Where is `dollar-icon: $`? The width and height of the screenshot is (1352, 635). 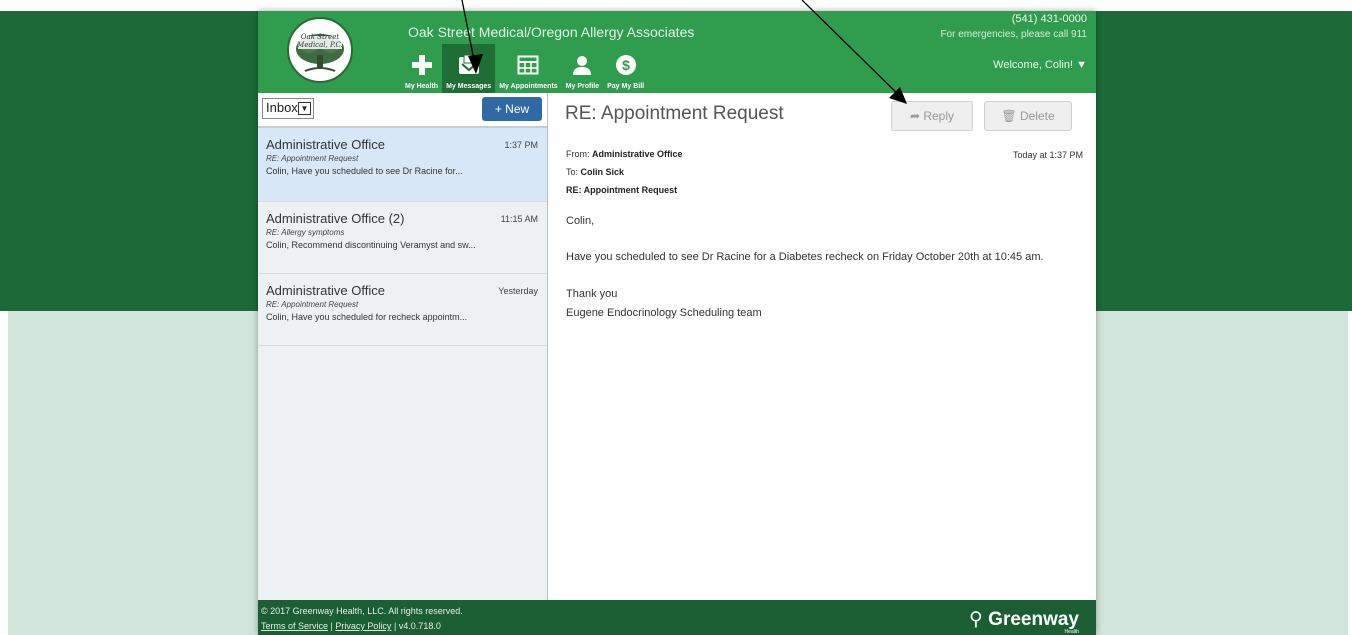 dollar-icon: $ is located at coordinates (626, 65).